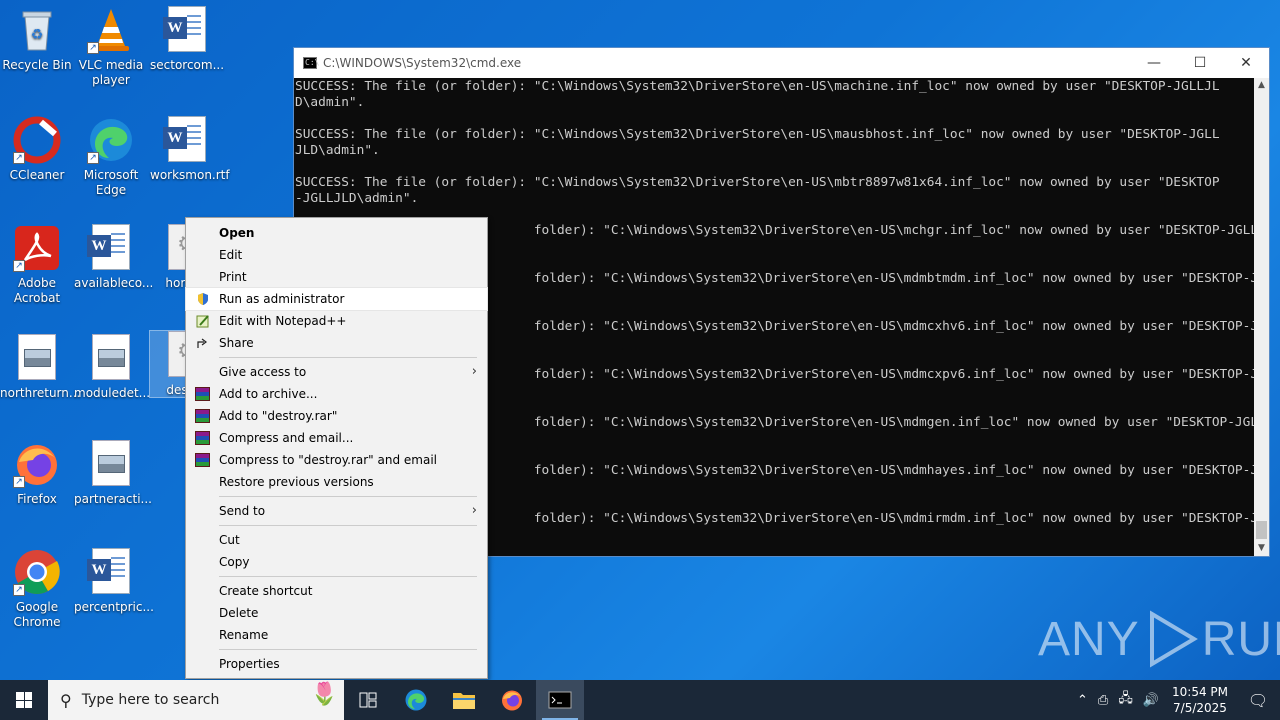  I want to click on desktop-icon-adobe-acrobat: ↗ Adobe Acrobat, so click(37, 265).